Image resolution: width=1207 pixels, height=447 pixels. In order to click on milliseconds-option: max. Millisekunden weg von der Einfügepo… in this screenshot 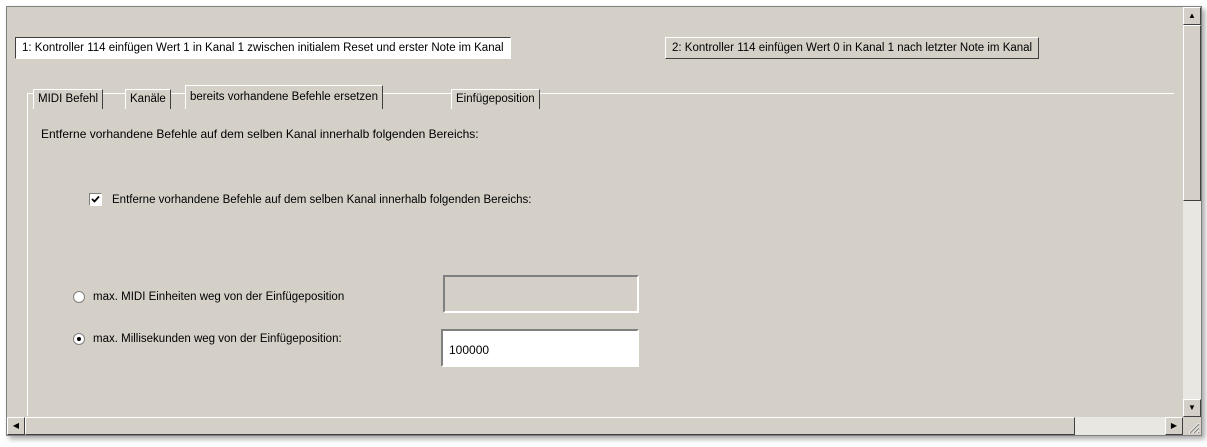, I will do `click(207, 339)`.